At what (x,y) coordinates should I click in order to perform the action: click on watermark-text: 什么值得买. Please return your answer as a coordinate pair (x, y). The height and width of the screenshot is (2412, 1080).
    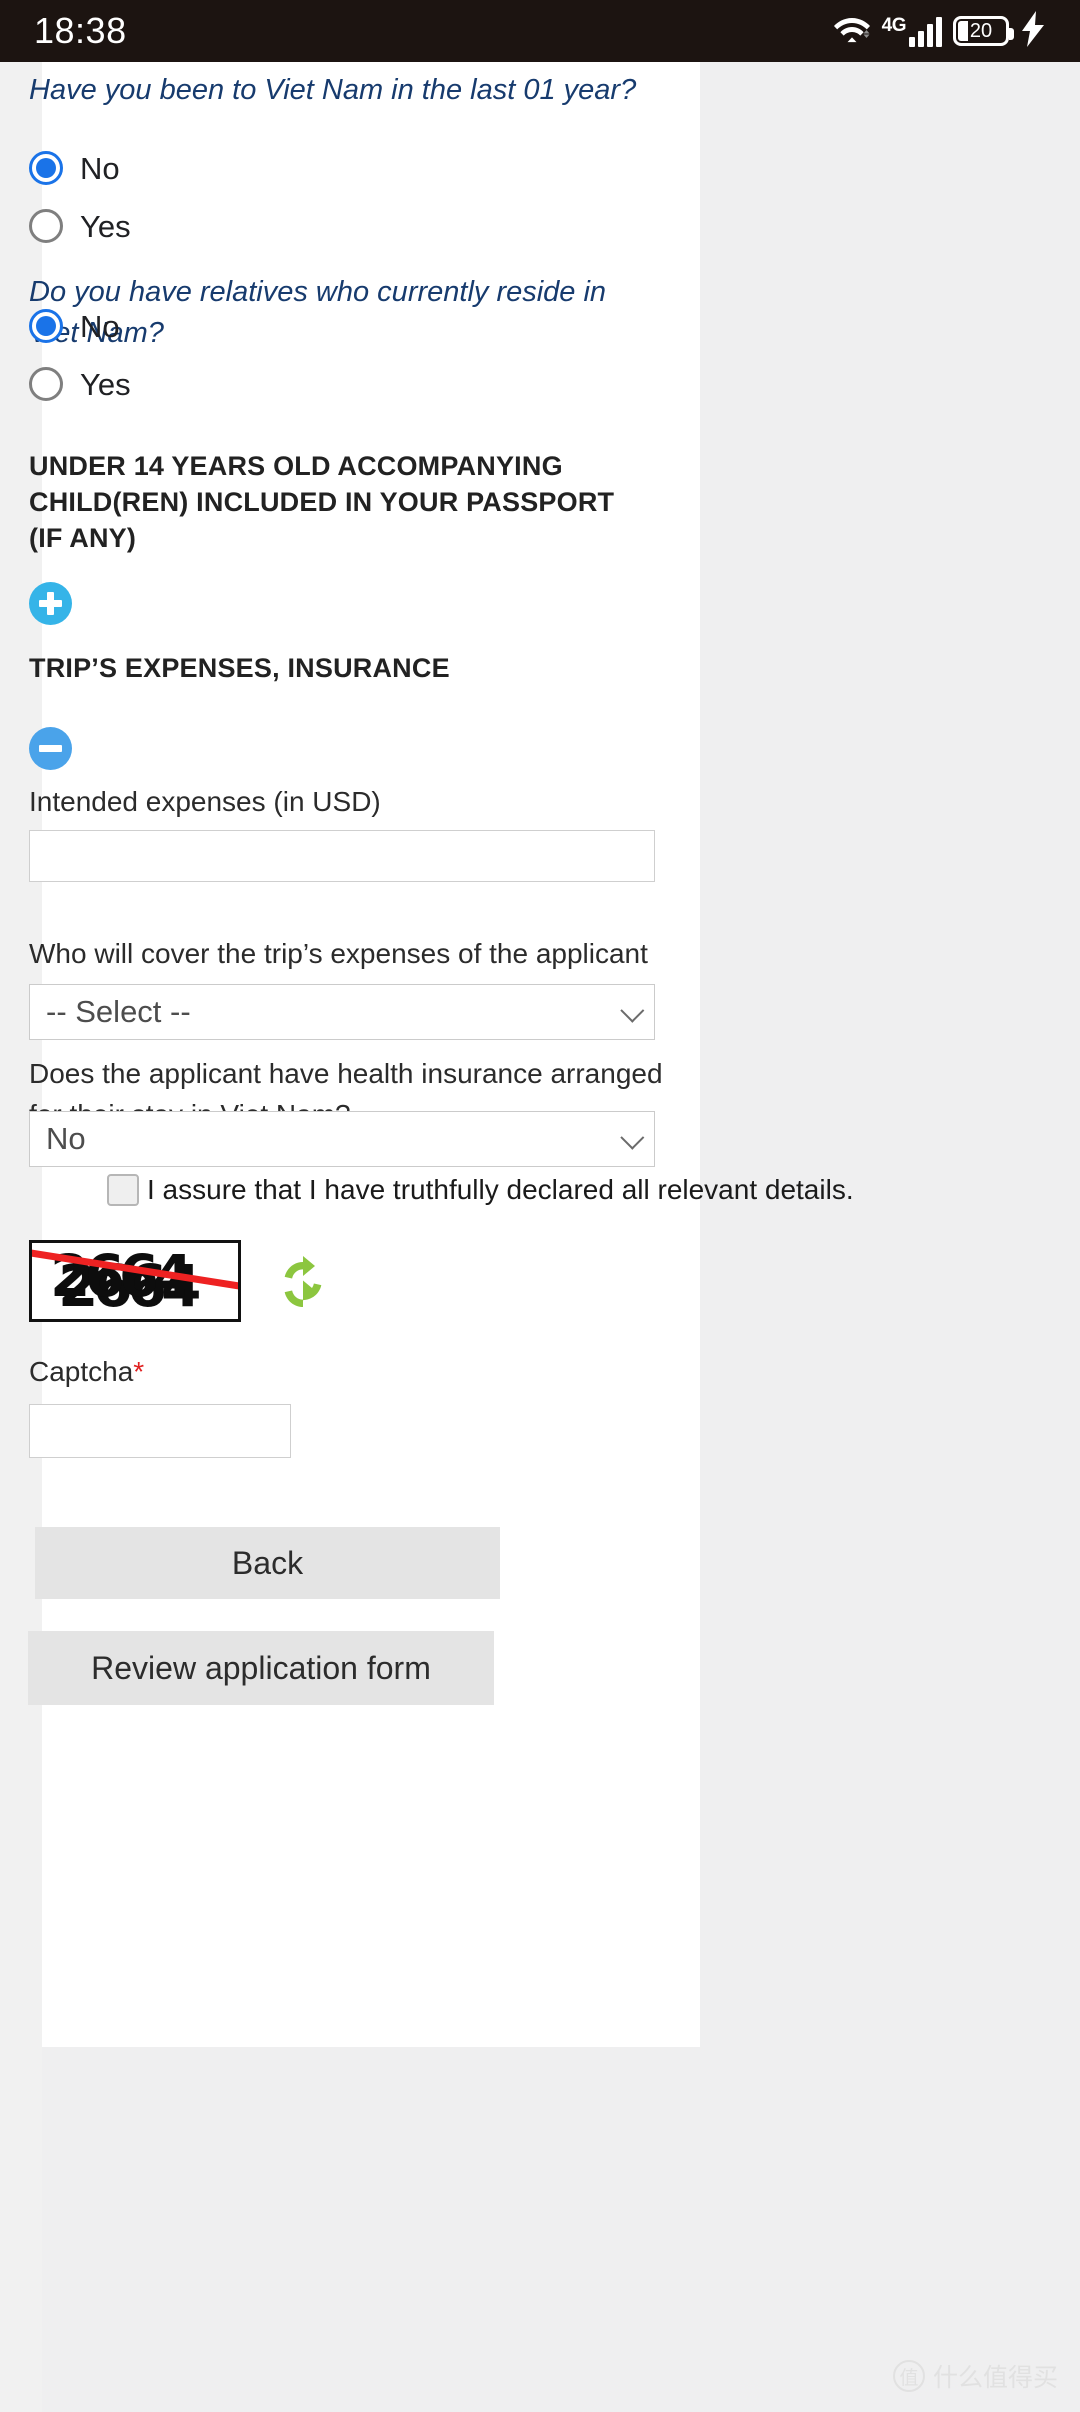
    Looking at the image, I should click on (995, 2377).